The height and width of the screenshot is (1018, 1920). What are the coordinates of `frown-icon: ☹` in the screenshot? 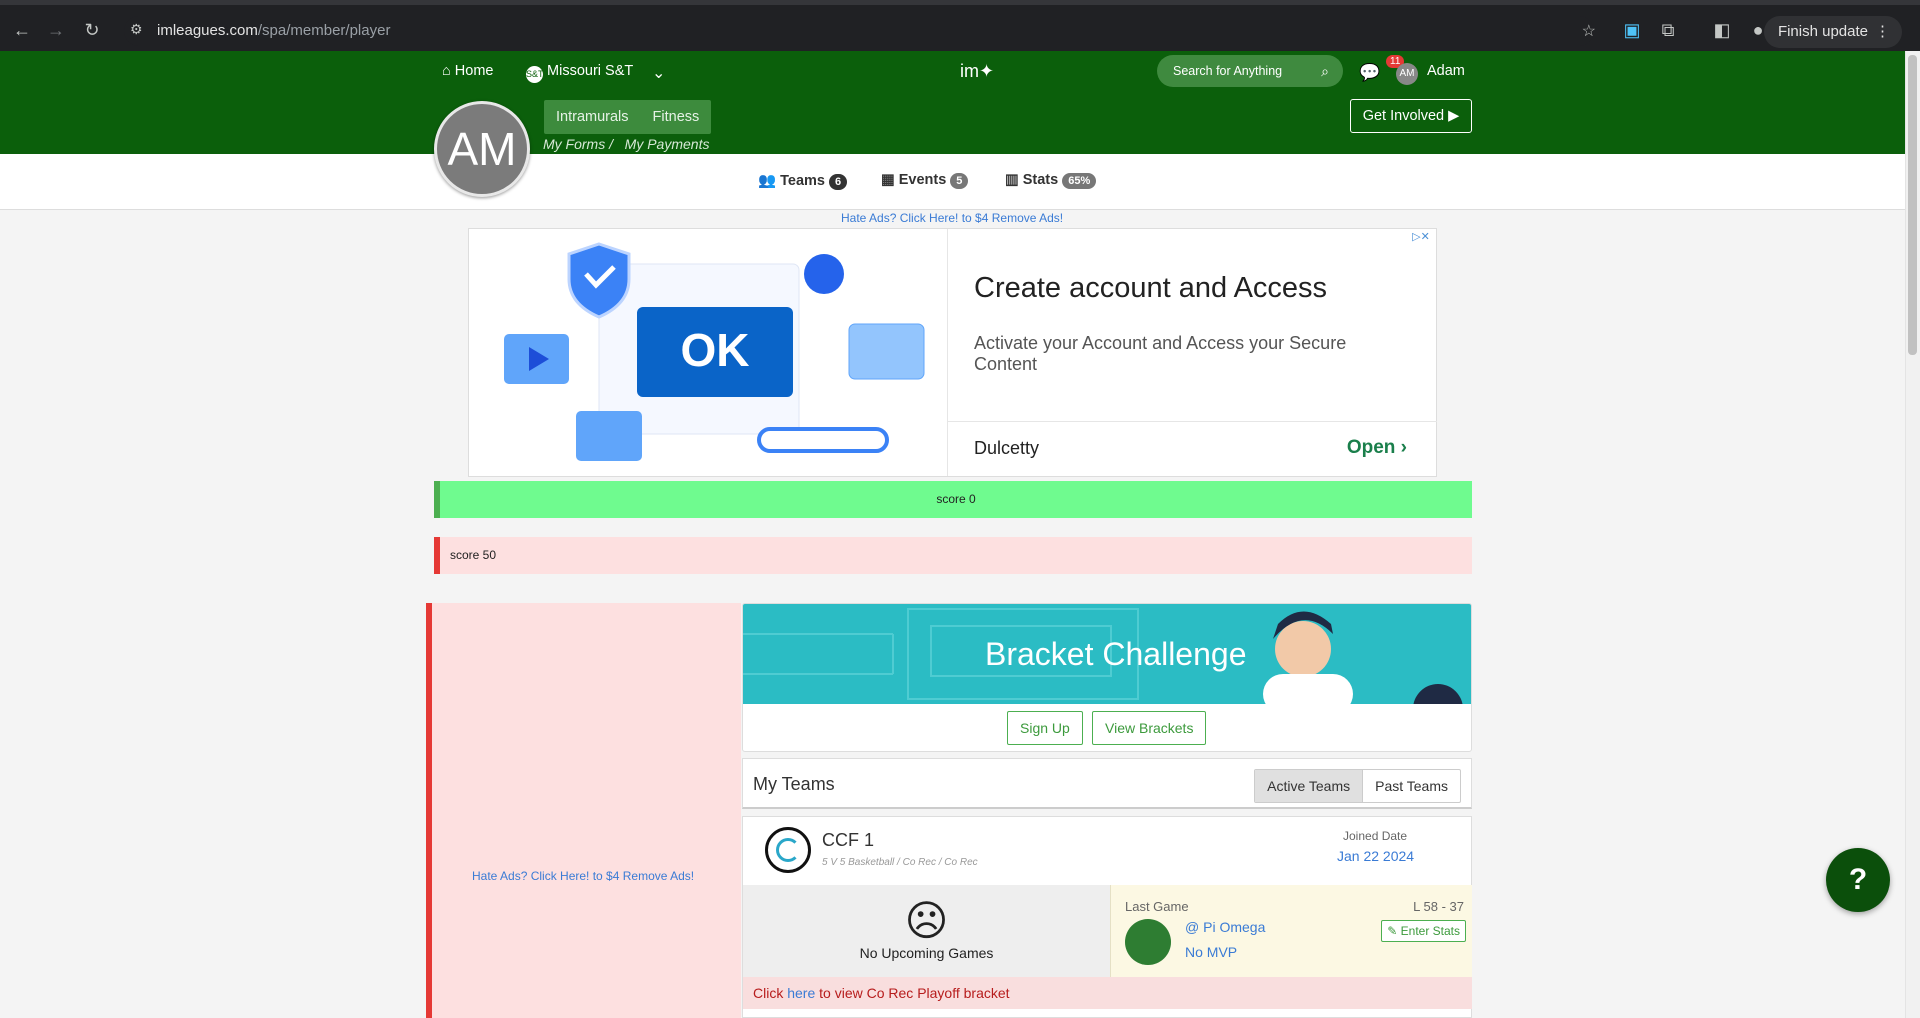 It's located at (926, 920).